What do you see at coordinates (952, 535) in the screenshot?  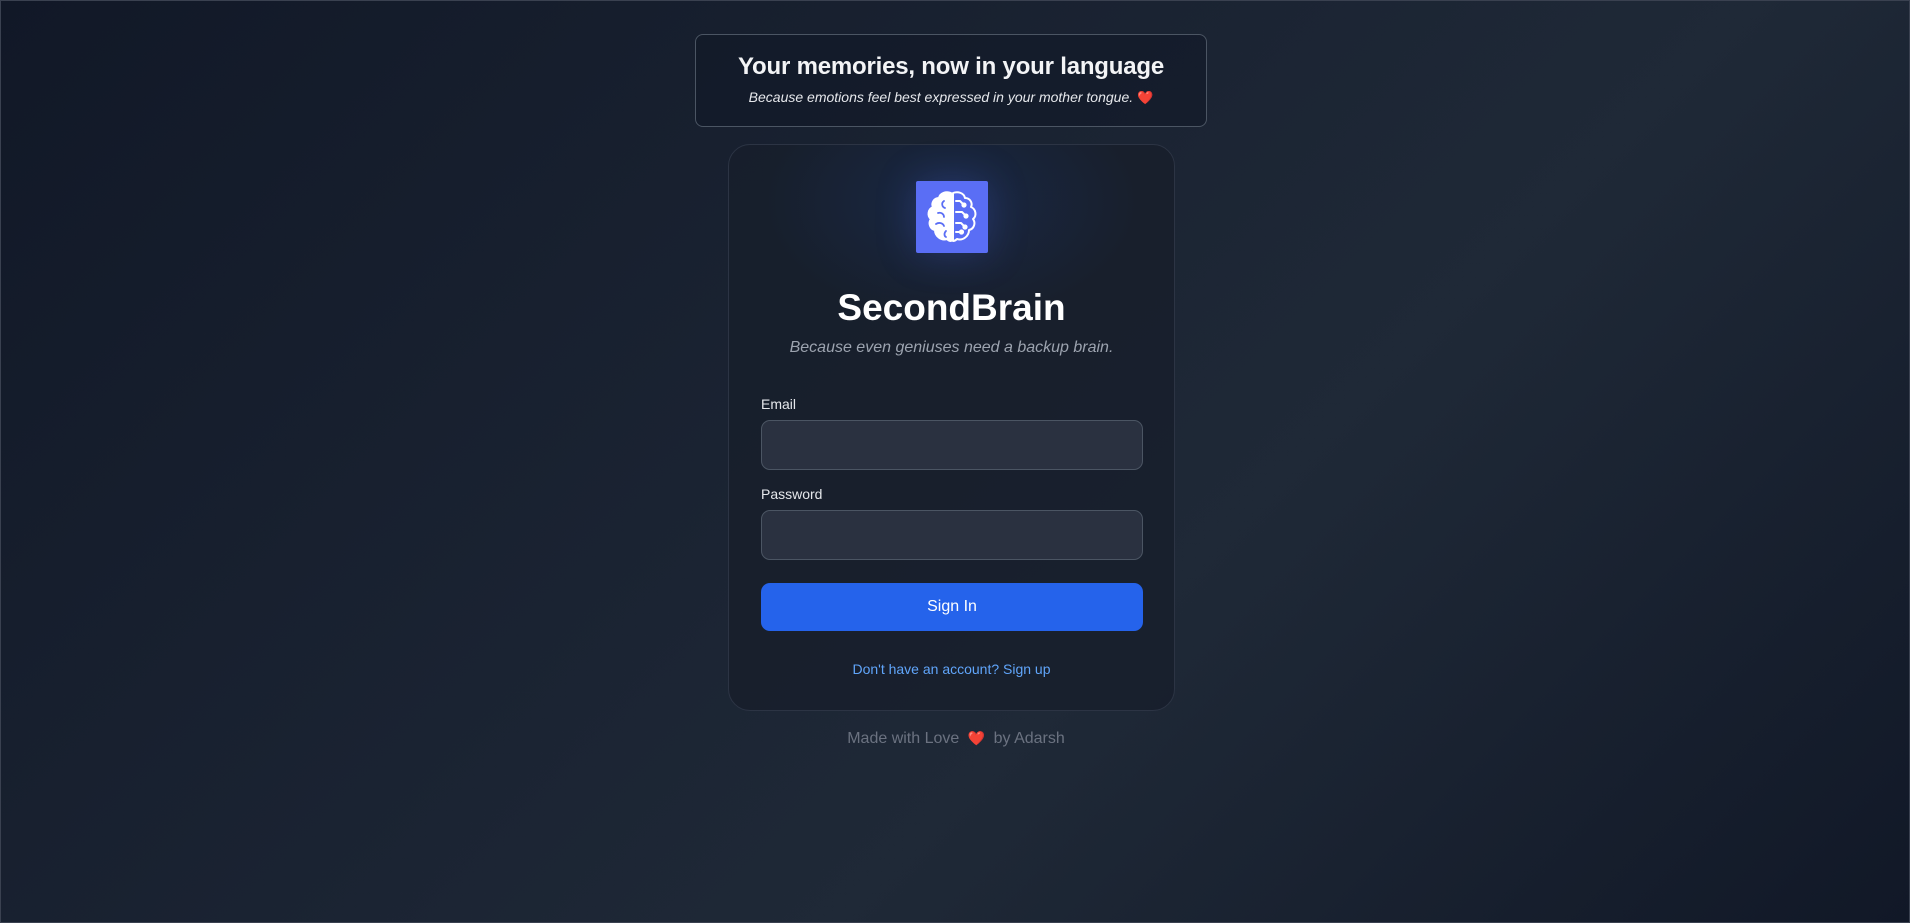 I see `password-field` at bounding box center [952, 535].